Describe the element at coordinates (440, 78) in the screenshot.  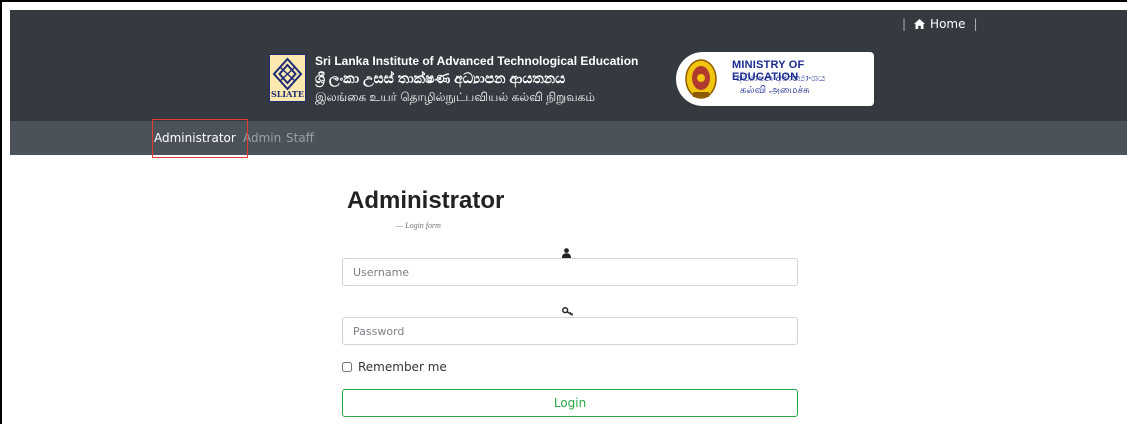
I see `institute-name-sinhala: ශ්‍රී ලංකා උසස් තාක්ෂණ අධ්‍යාපන ආයතනය` at that location.